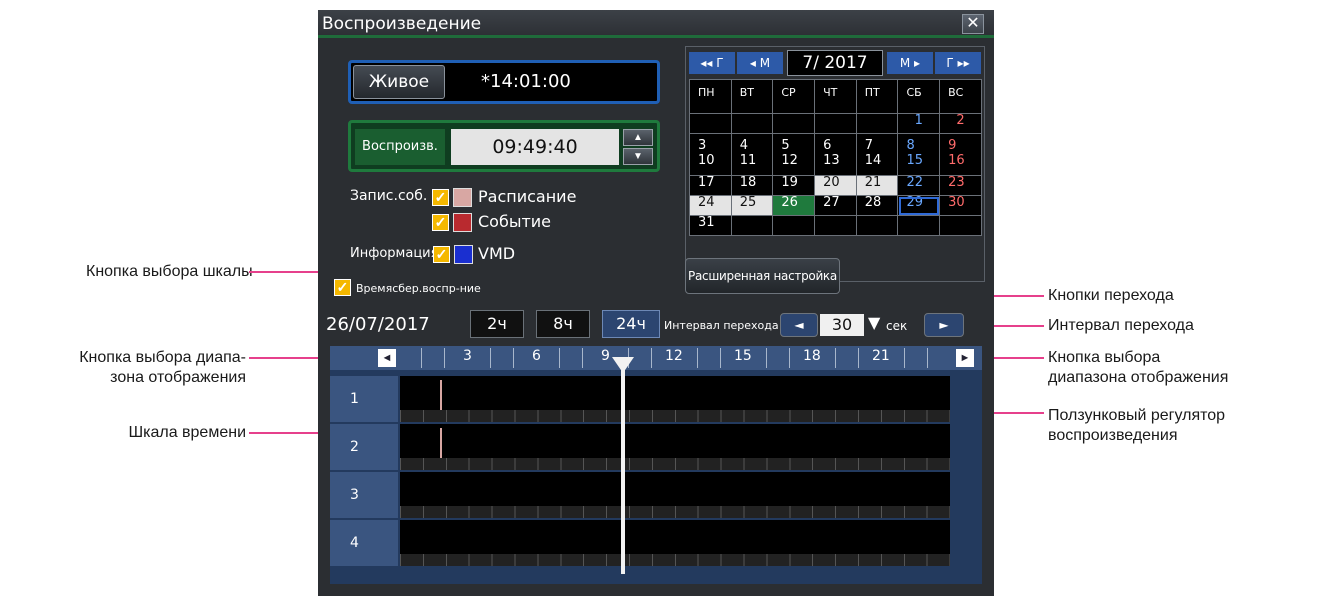 The height and width of the screenshot is (596, 1320). Describe the element at coordinates (497, 253) in the screenshot. I see `vmd-label: VMD` at that location.